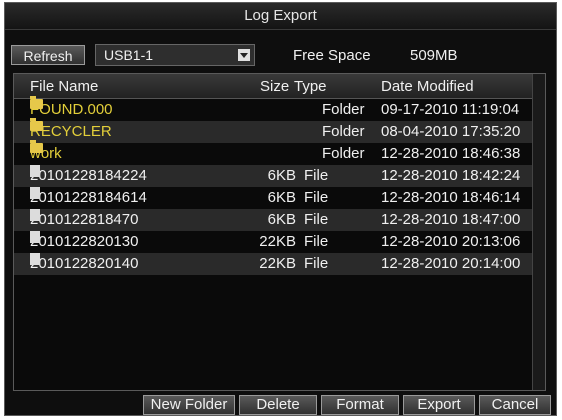 The width and height of the screenshot is (562, 420). Describe the element at coordinates (244, 55) in the screenshot. I see `chevron-down-icon` at that location.